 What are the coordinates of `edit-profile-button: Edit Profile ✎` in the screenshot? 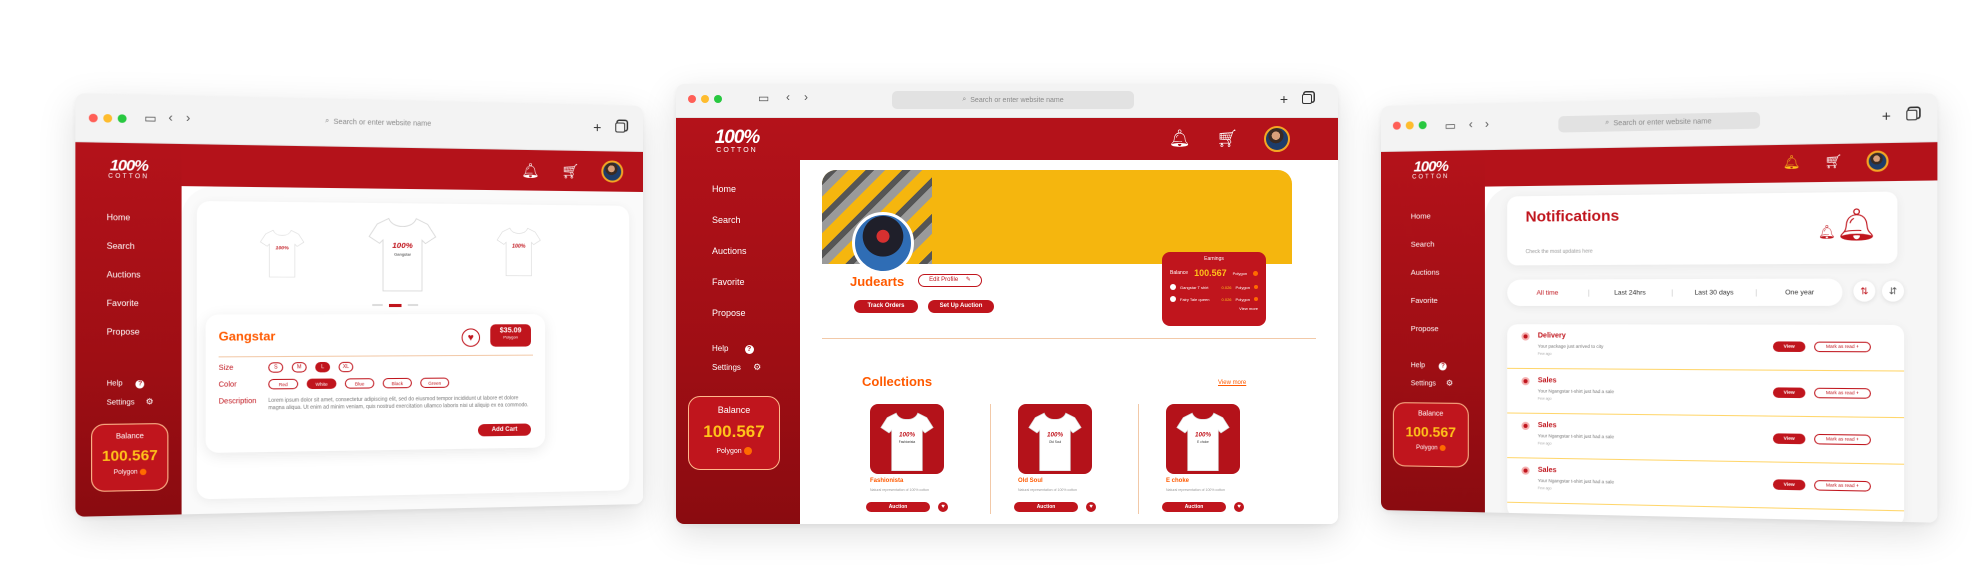 It's located at (950, 280).